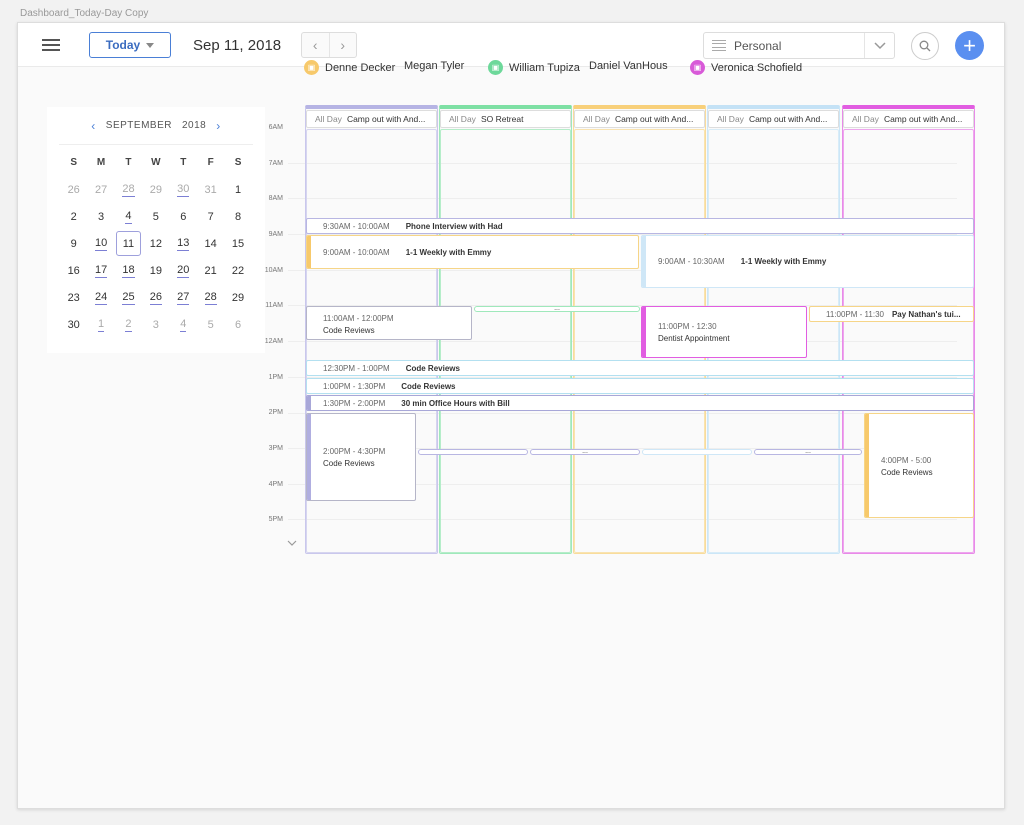 The height and width of the screenshot is (825, 1024). What do you see at coordinates (73, 270) in the screenshot?
I see `day-cell: 16` at bounding box center [73, 270].